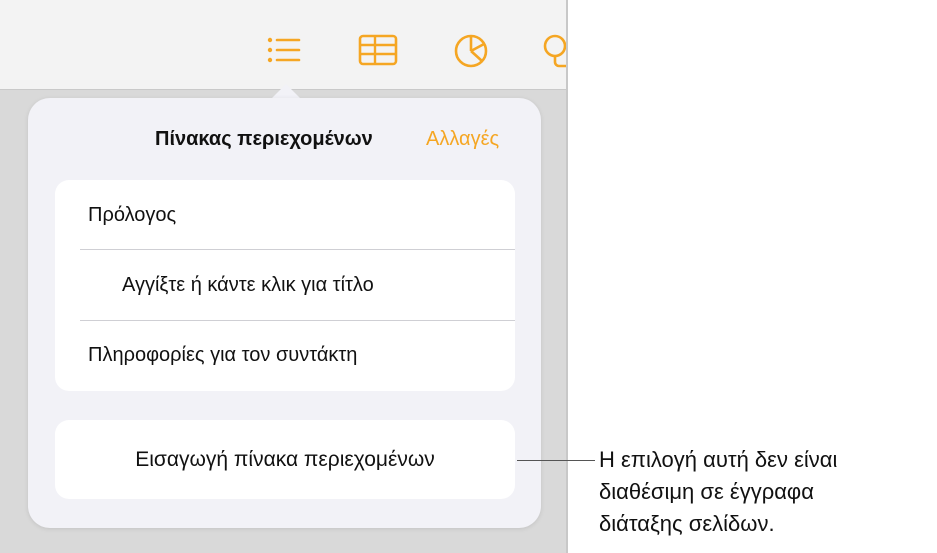 The width and height of the screenshot is (937, 553). I want to click on chart-icon, so click(471, 52).